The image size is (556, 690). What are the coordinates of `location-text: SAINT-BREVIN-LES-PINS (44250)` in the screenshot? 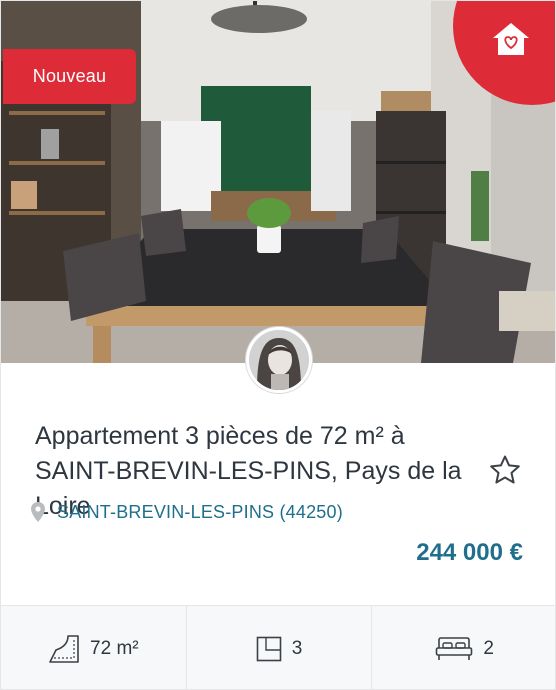 It's located at (200, 511).